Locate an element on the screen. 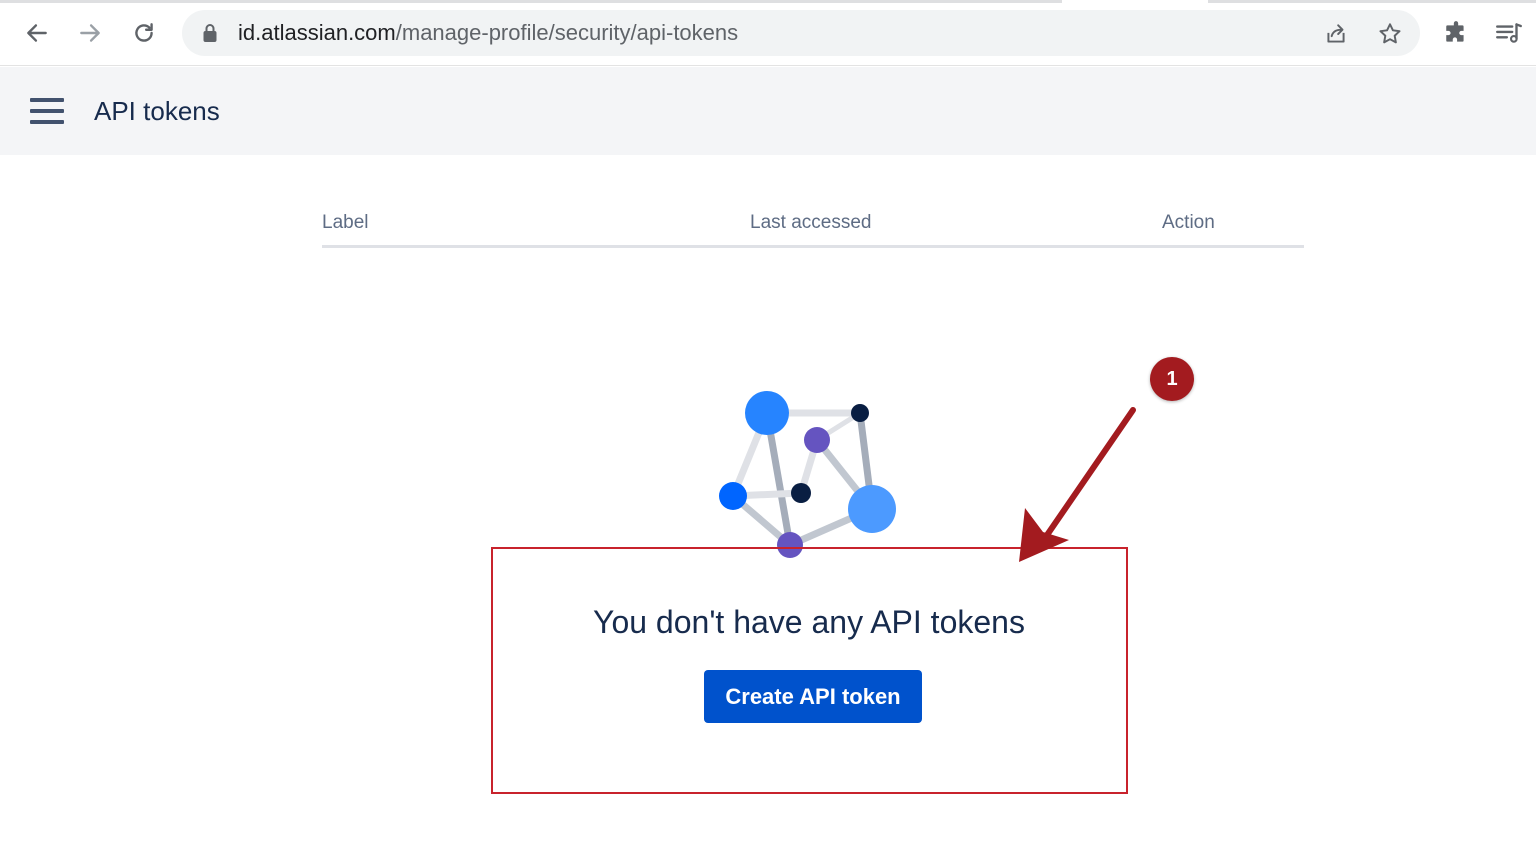 Image resolution: width=1536 pixels, height=853 pixels. lock-icon is located at coordinates (210, 35).